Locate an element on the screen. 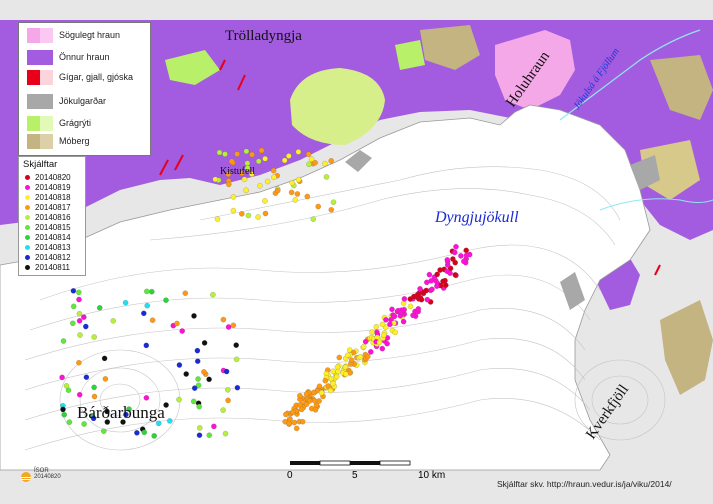  earthquake-date-label: 20140814 is located at coordinates (53, 237).